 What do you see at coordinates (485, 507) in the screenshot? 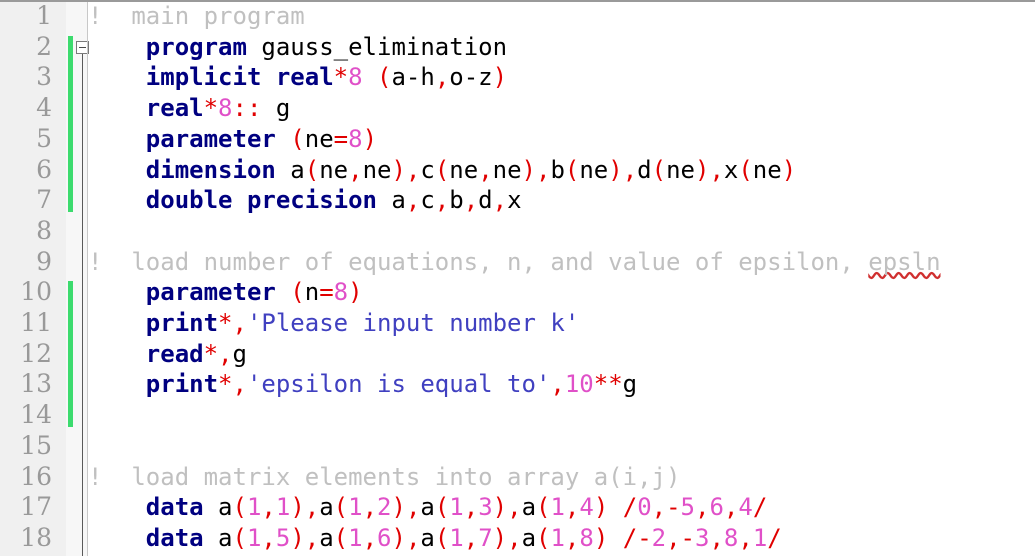
I see `token-num: 3` at bounding box center [485, 507].